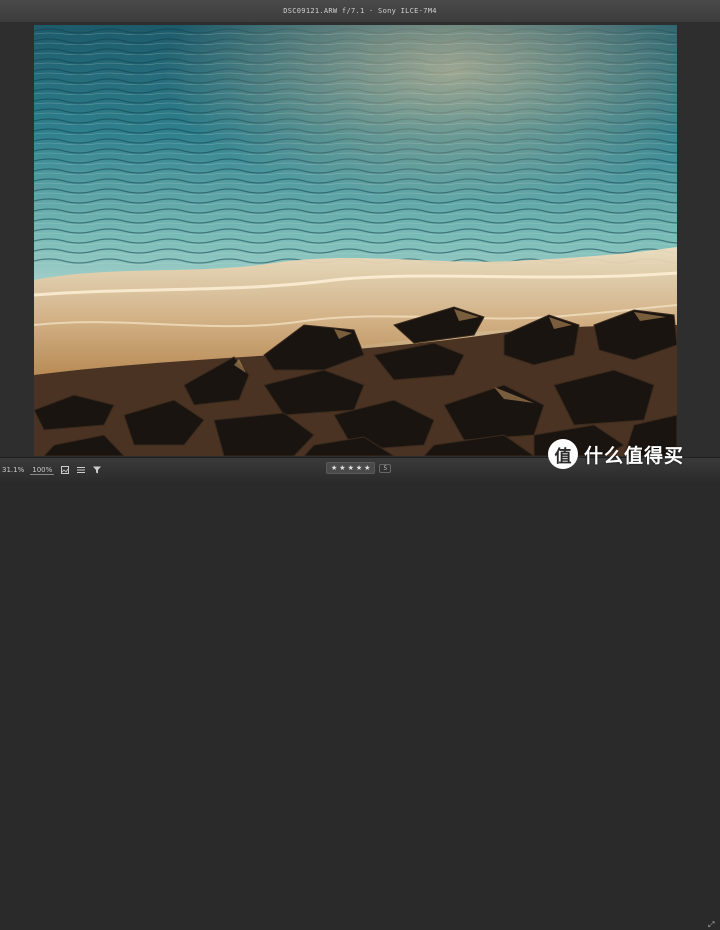 This screenshot has width=720, height=930. Describe the element at coordinates (713, 925) in the screenshot. I see `expand-icon: ⤢` at that location.